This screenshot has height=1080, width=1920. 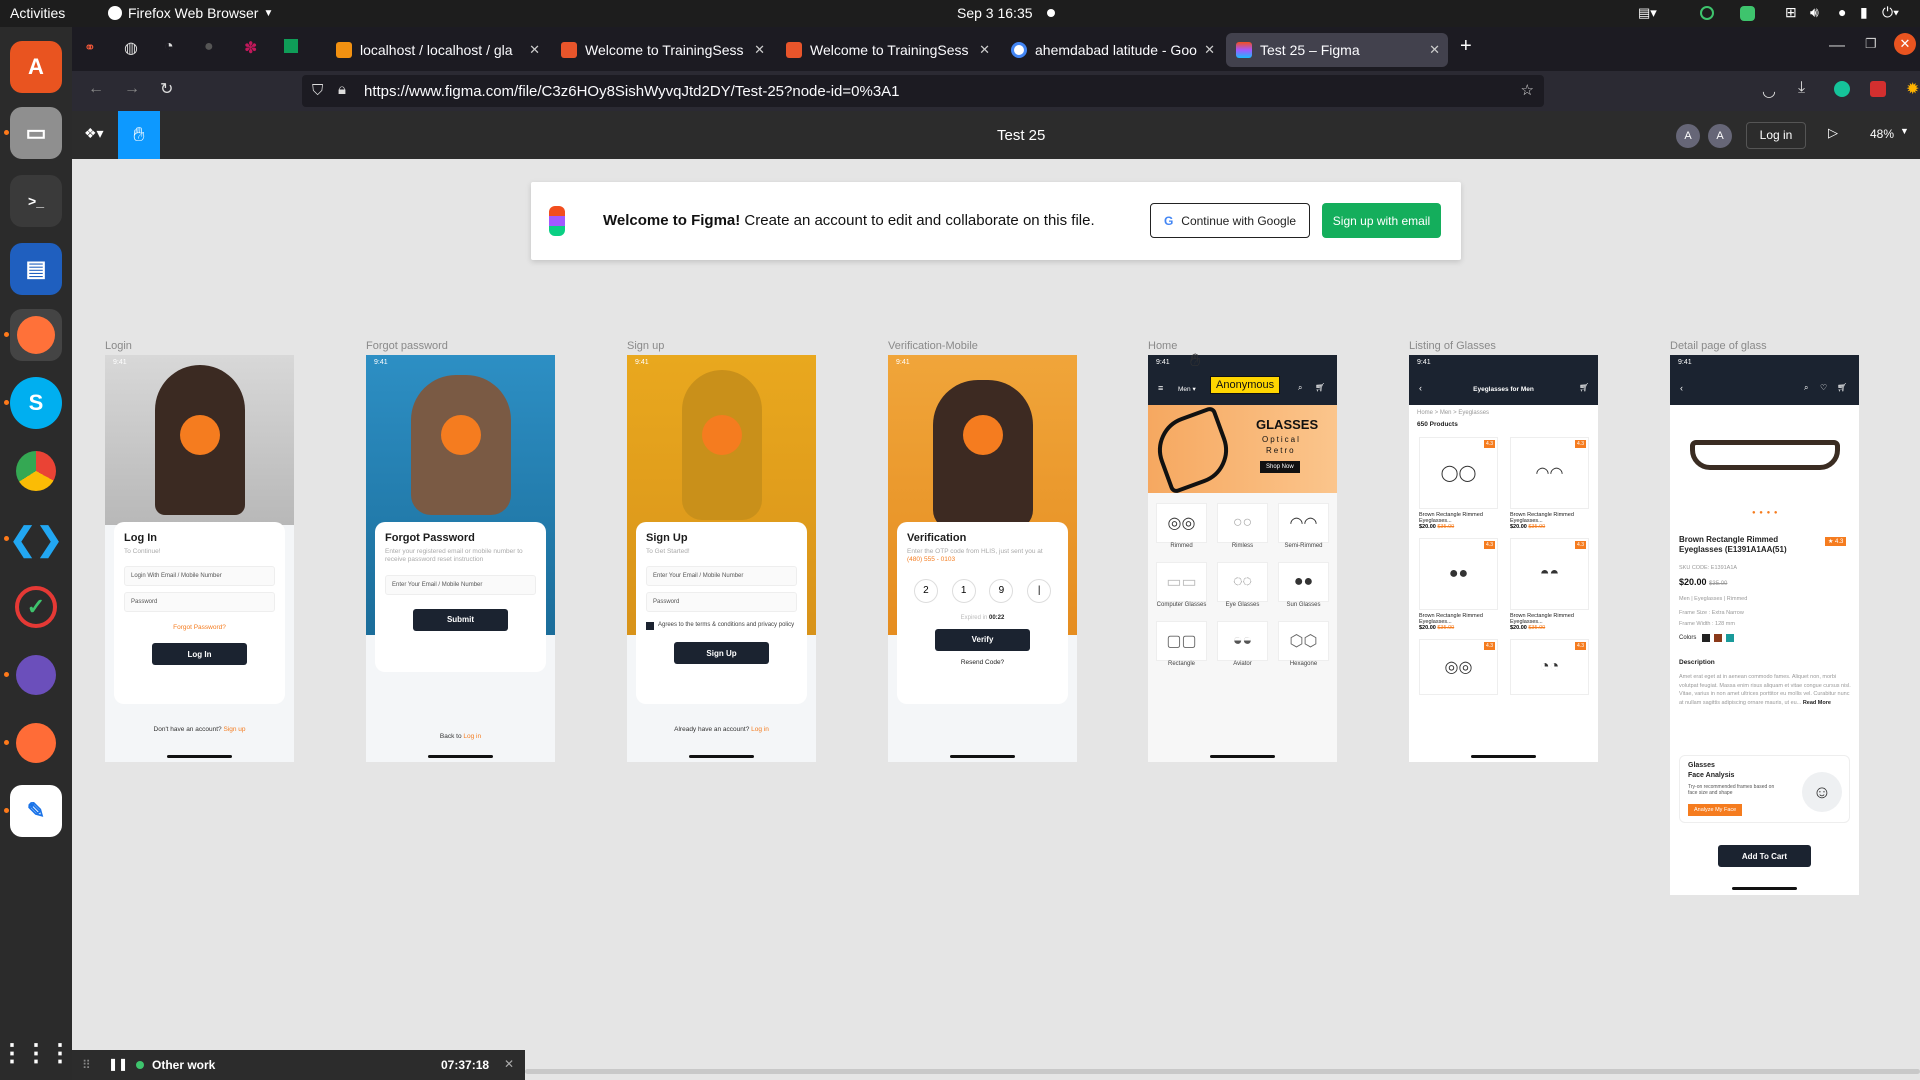 I want to click on postman-icon, so click(x=36, y=743).